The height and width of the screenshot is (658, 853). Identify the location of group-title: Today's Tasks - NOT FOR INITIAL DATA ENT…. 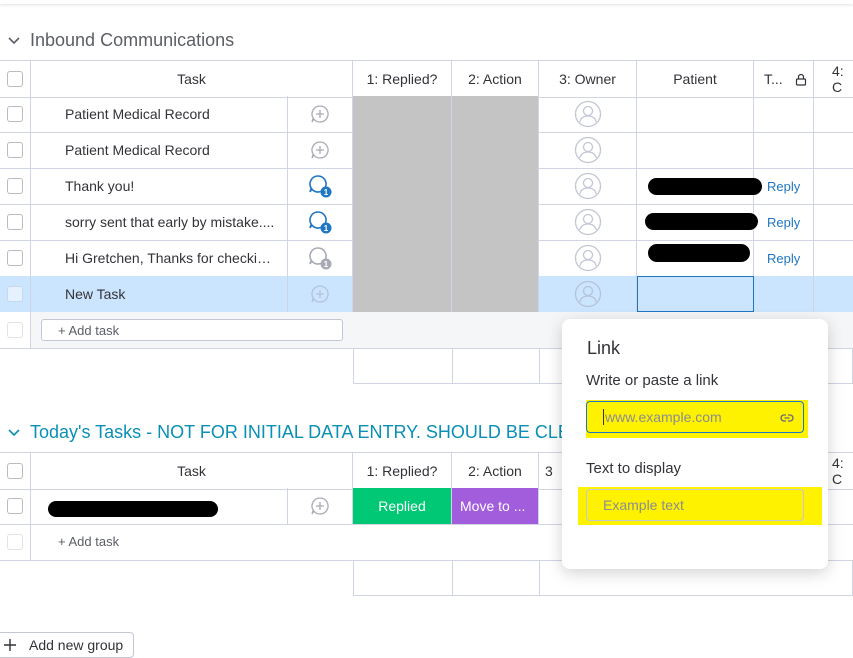
(306, 432).